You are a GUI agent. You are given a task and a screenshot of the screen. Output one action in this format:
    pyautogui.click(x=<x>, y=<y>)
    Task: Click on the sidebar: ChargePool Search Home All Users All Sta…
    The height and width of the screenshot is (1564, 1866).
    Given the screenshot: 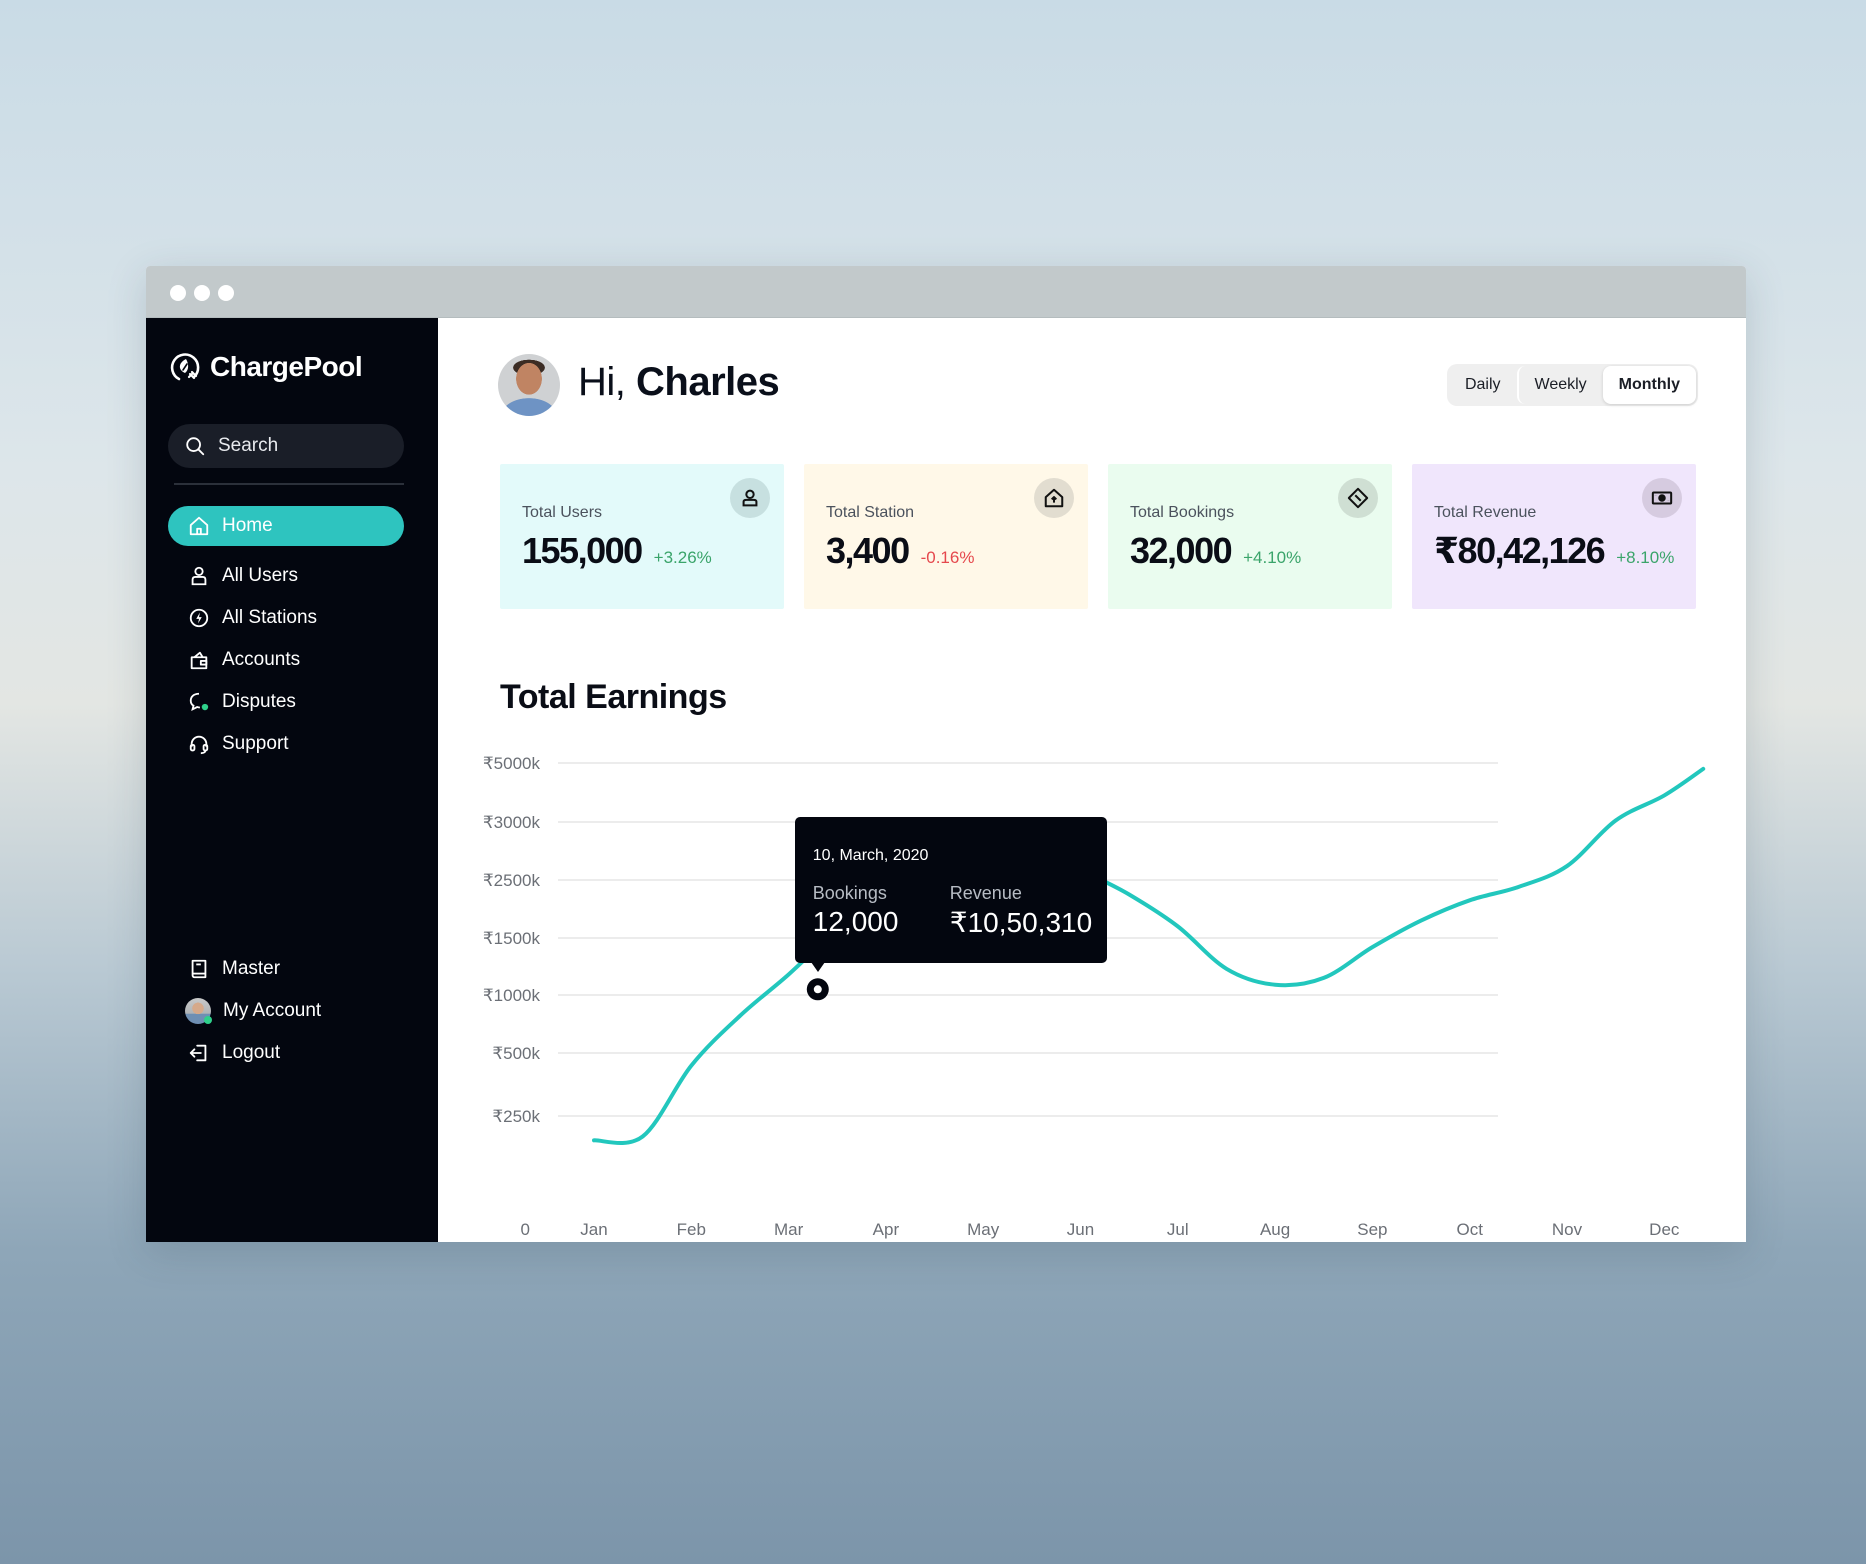 What is the action you would take?
    pyautogui.click(x=292, y=780)
    